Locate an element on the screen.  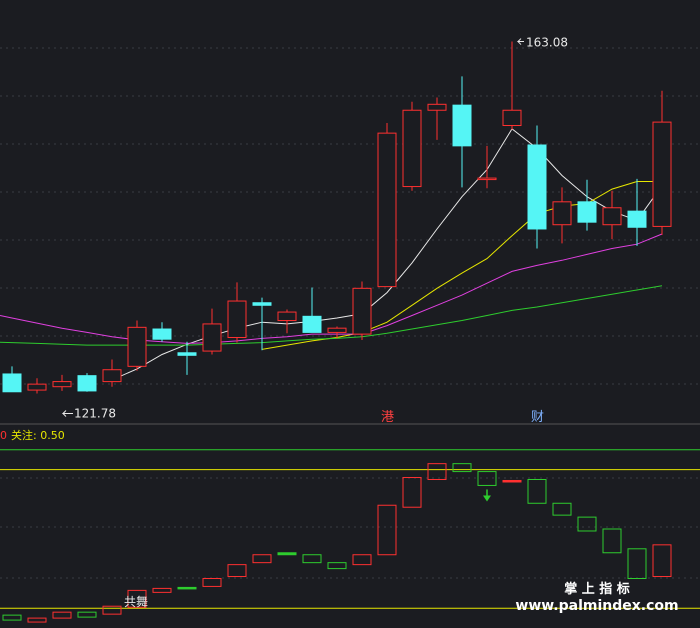
event-label-finance: 财 is located at coordinates (537, 417).